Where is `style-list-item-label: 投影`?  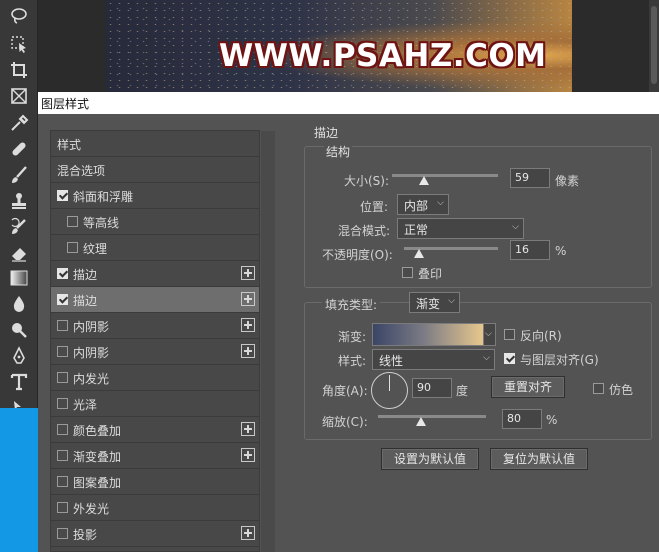
style-list-item-label: 投影 is located at coordinates (85, 535).